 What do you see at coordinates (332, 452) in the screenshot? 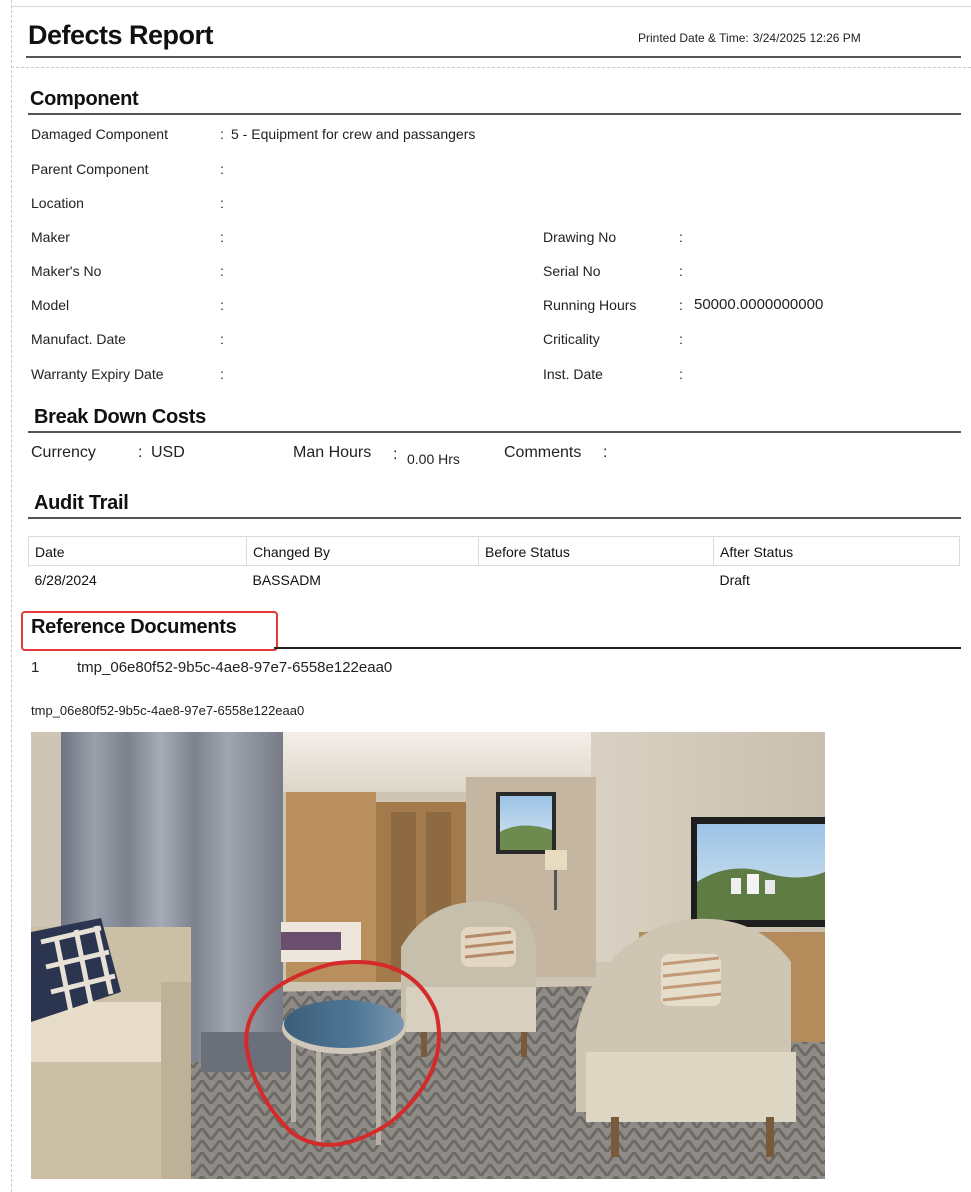
I see `manhours-label: Man Hours` at bounding box center [332, 452].